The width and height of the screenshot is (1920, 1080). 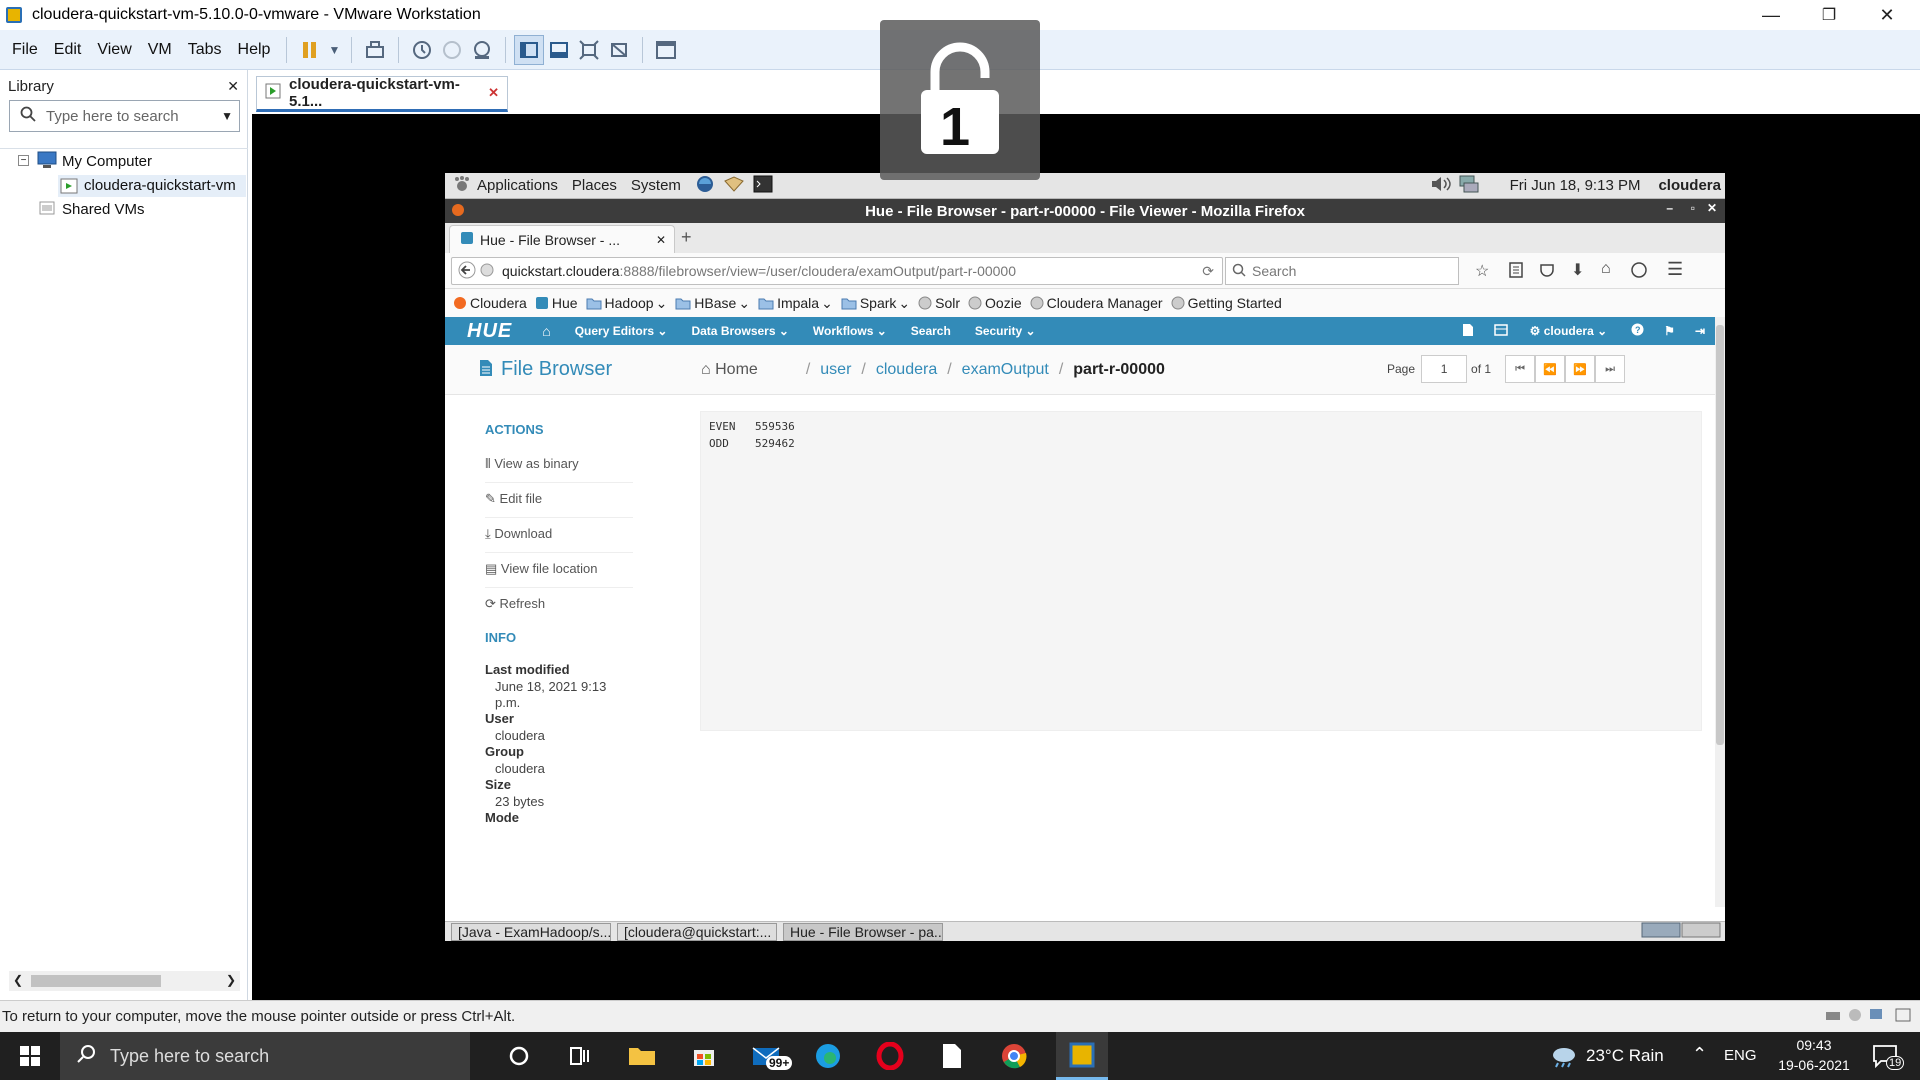 I want to click on bookmark-star-icon: ☆, so click(x=1482, y=271).